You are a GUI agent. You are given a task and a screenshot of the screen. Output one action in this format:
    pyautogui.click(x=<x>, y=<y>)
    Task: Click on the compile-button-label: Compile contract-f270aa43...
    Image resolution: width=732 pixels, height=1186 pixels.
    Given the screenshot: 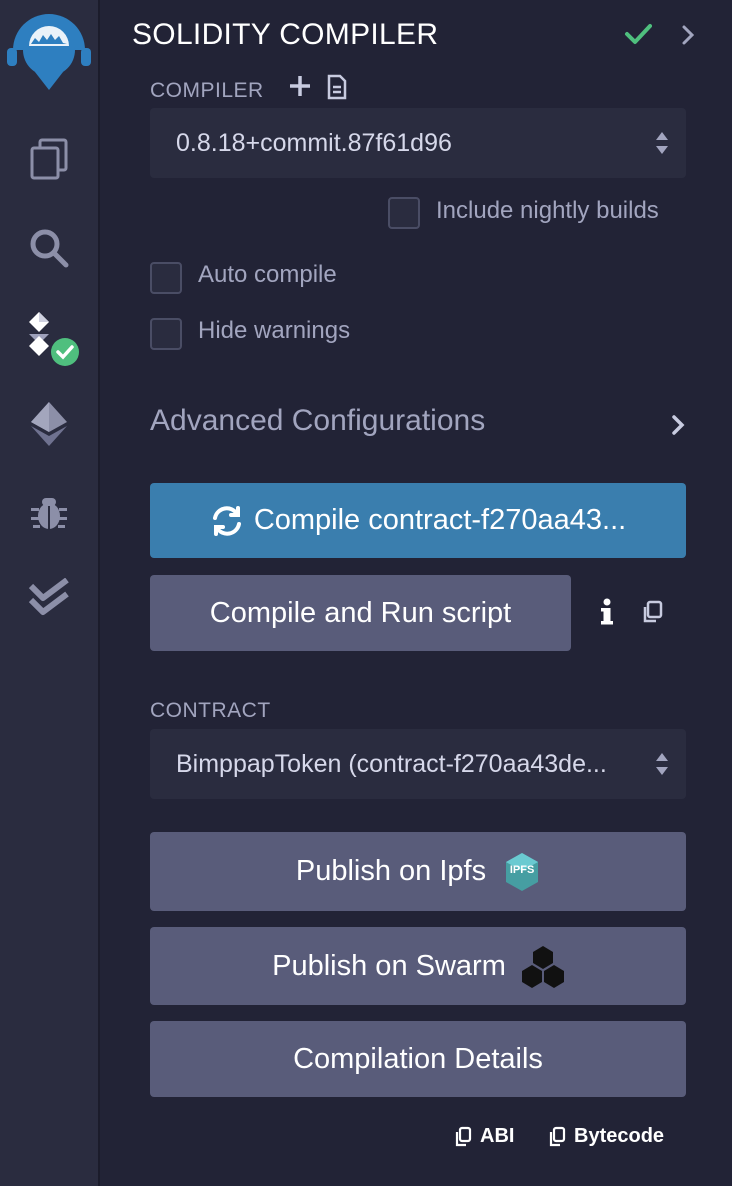 What is the action you would take?
    pyautogui.click(x=440, y=520)
    